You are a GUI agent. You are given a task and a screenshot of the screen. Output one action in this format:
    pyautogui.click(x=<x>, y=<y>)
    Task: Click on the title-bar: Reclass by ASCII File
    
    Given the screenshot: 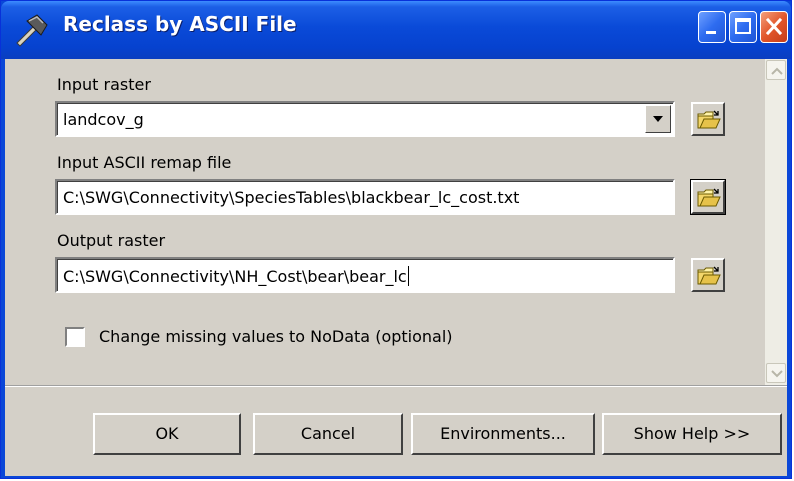 What is the action you would take?
    pyautogui.click(x=396, y=30)
    